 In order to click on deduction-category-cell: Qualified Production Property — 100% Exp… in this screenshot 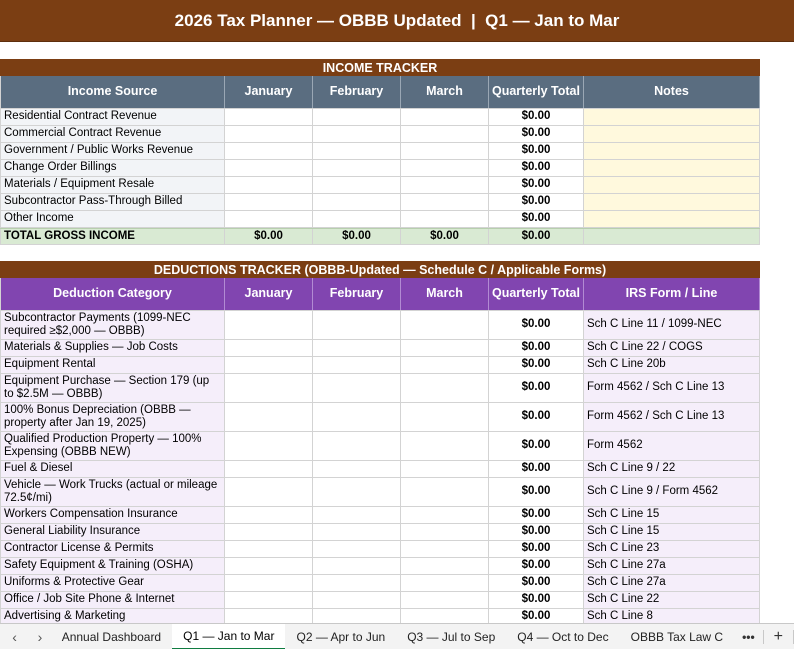, I will do `click(112, 446)`.